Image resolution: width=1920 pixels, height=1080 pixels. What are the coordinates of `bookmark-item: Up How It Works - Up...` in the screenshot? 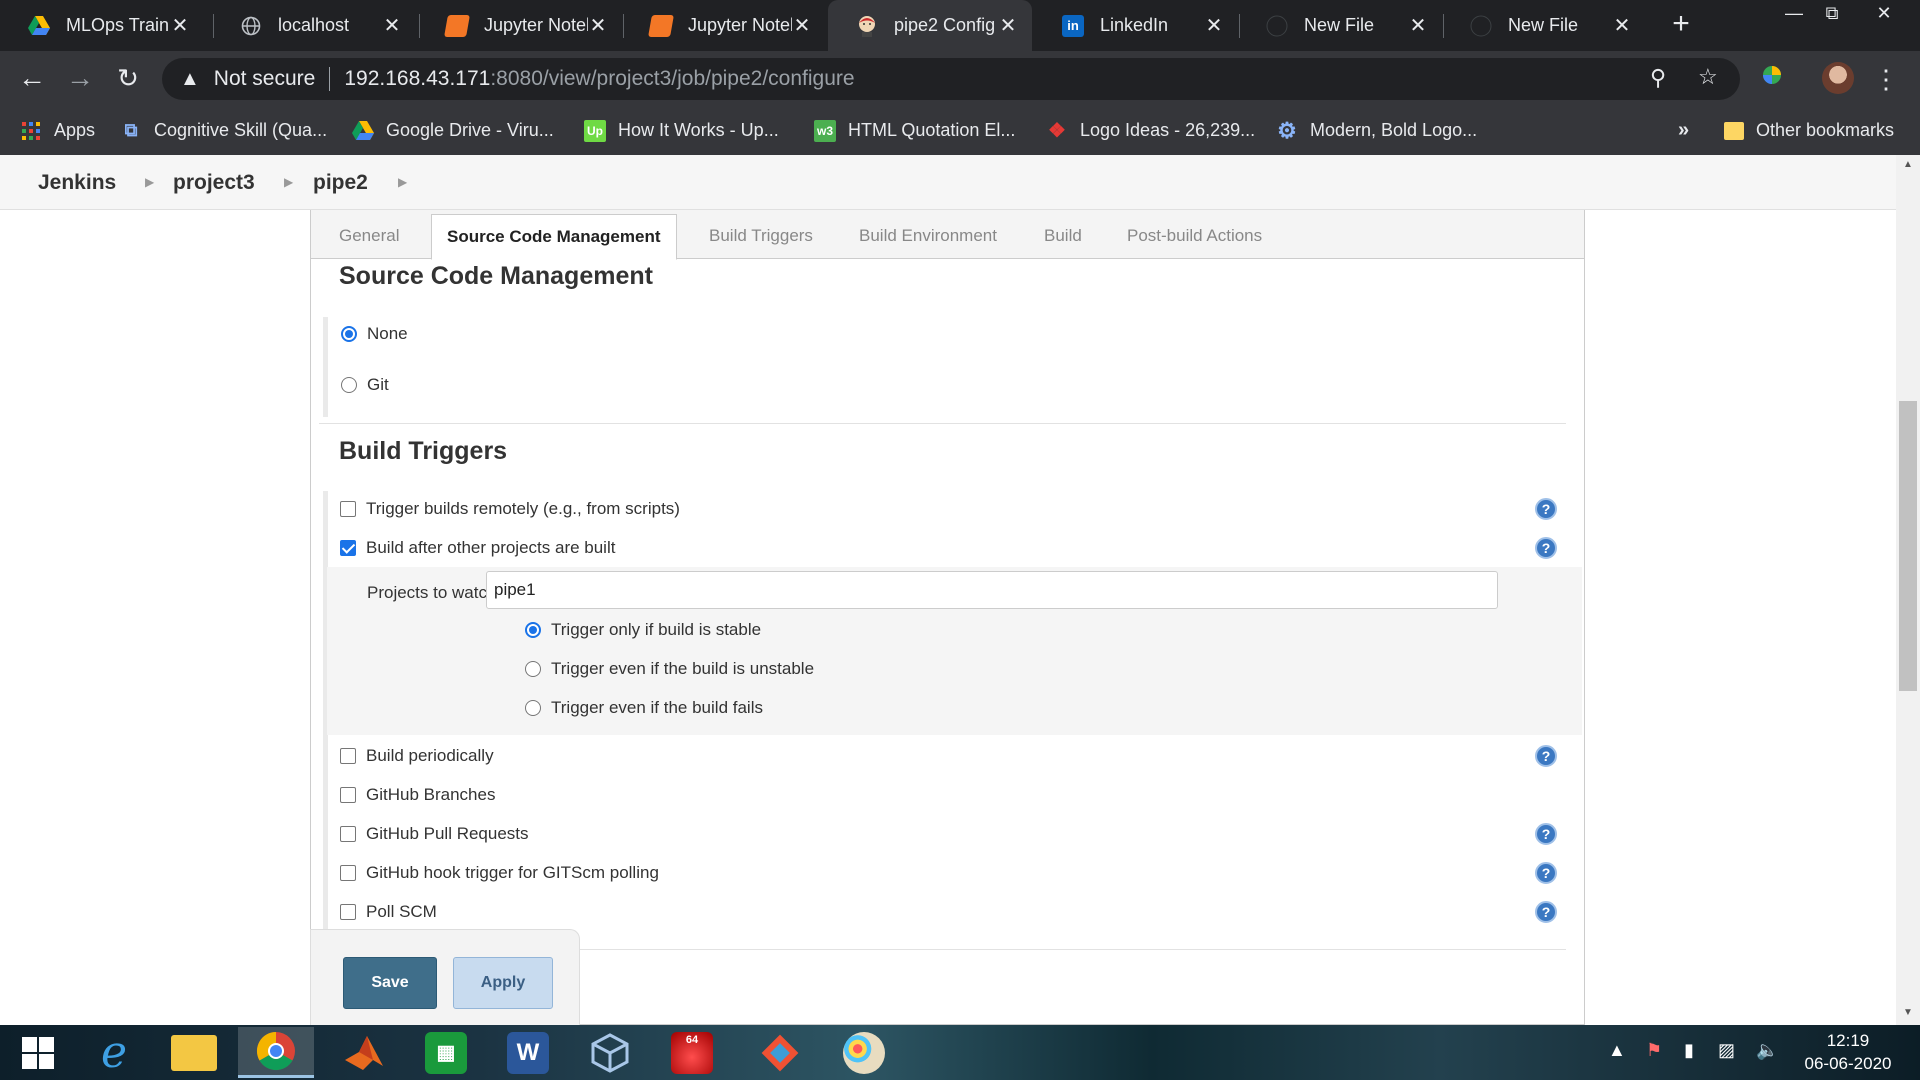 It's located at (681, 130).